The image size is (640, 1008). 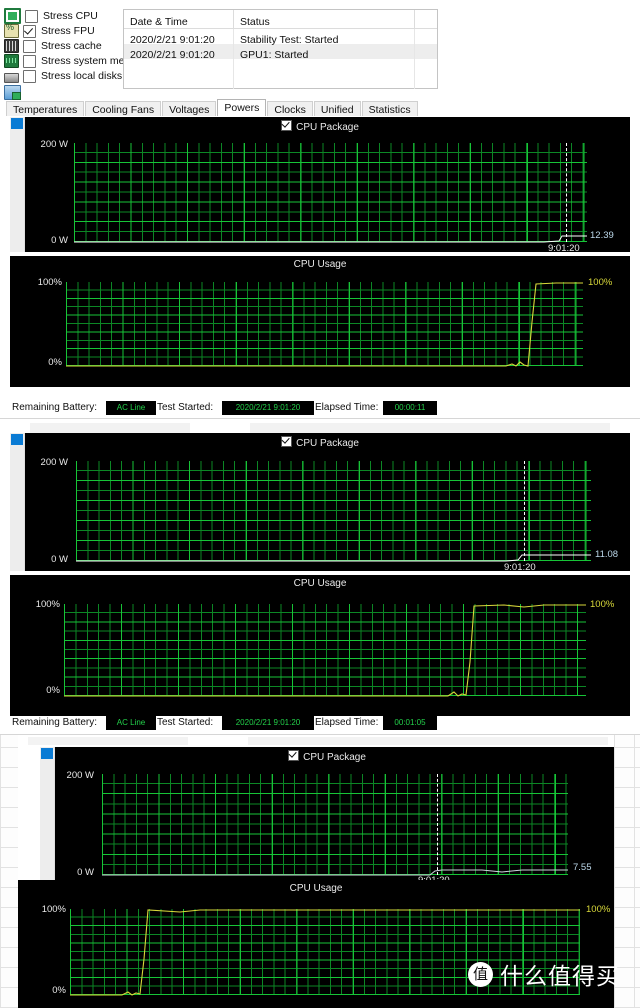 What do you see at coordinates (389, 108) in the screenshot?
I see `tab-statistics: Statistics` at bounding box center [389, 108].